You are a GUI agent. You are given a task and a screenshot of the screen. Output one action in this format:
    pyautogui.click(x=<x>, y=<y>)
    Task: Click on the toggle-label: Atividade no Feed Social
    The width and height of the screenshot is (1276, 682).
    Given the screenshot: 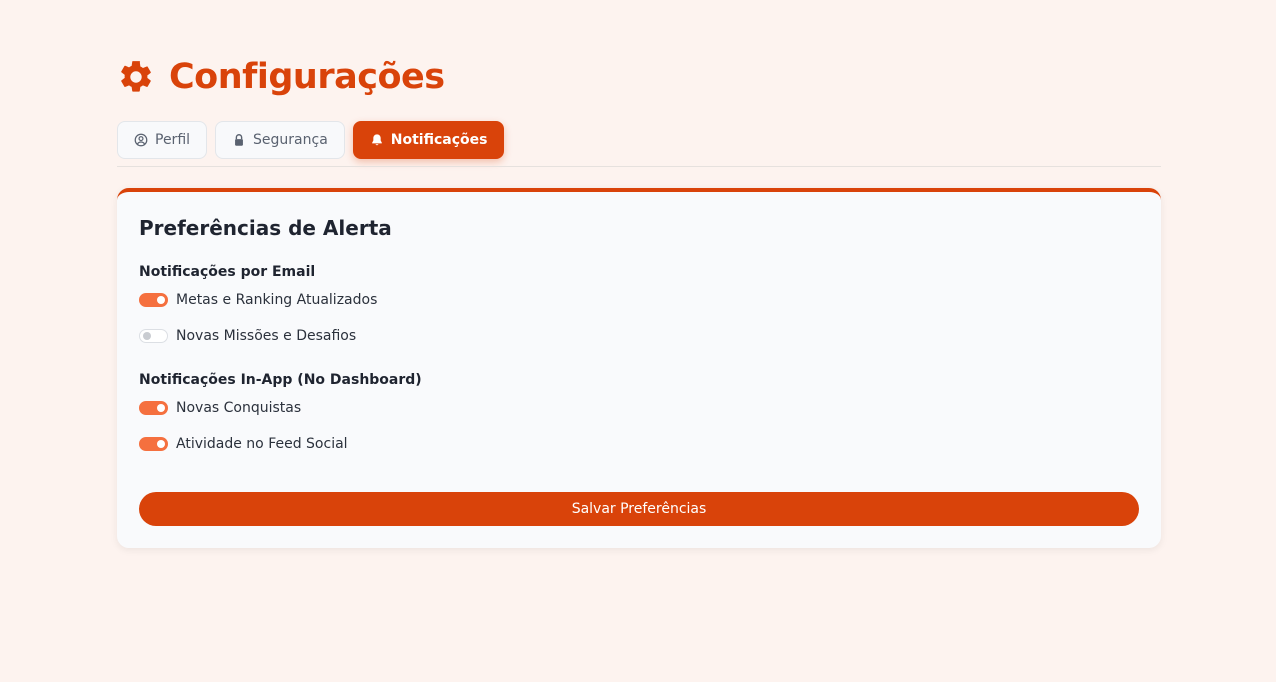 What is the action you would take?
    pyautogui.click(x=262, y=444)
    